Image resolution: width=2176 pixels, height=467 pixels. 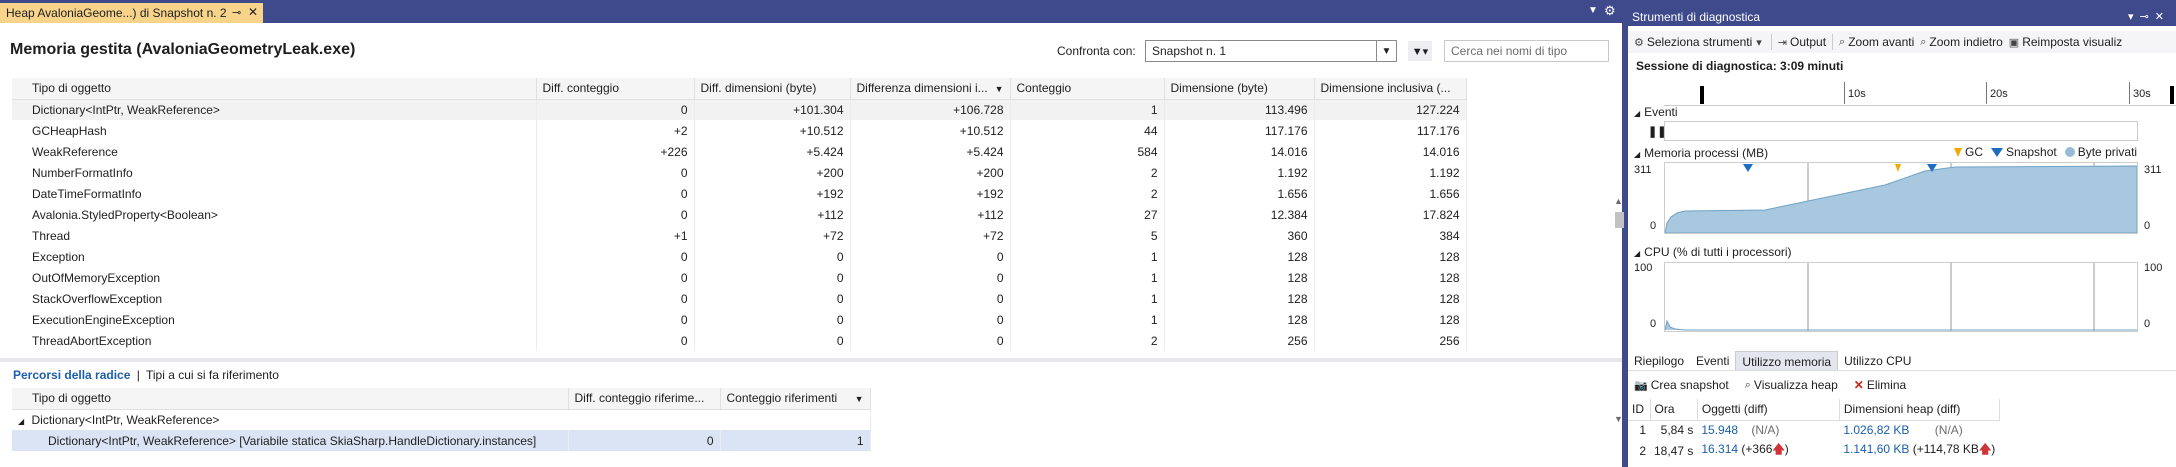 What do you see at coordinates (1390, 235) in the screenshot?
I see `value-cell: 384` at bounding box center [1390, 235].